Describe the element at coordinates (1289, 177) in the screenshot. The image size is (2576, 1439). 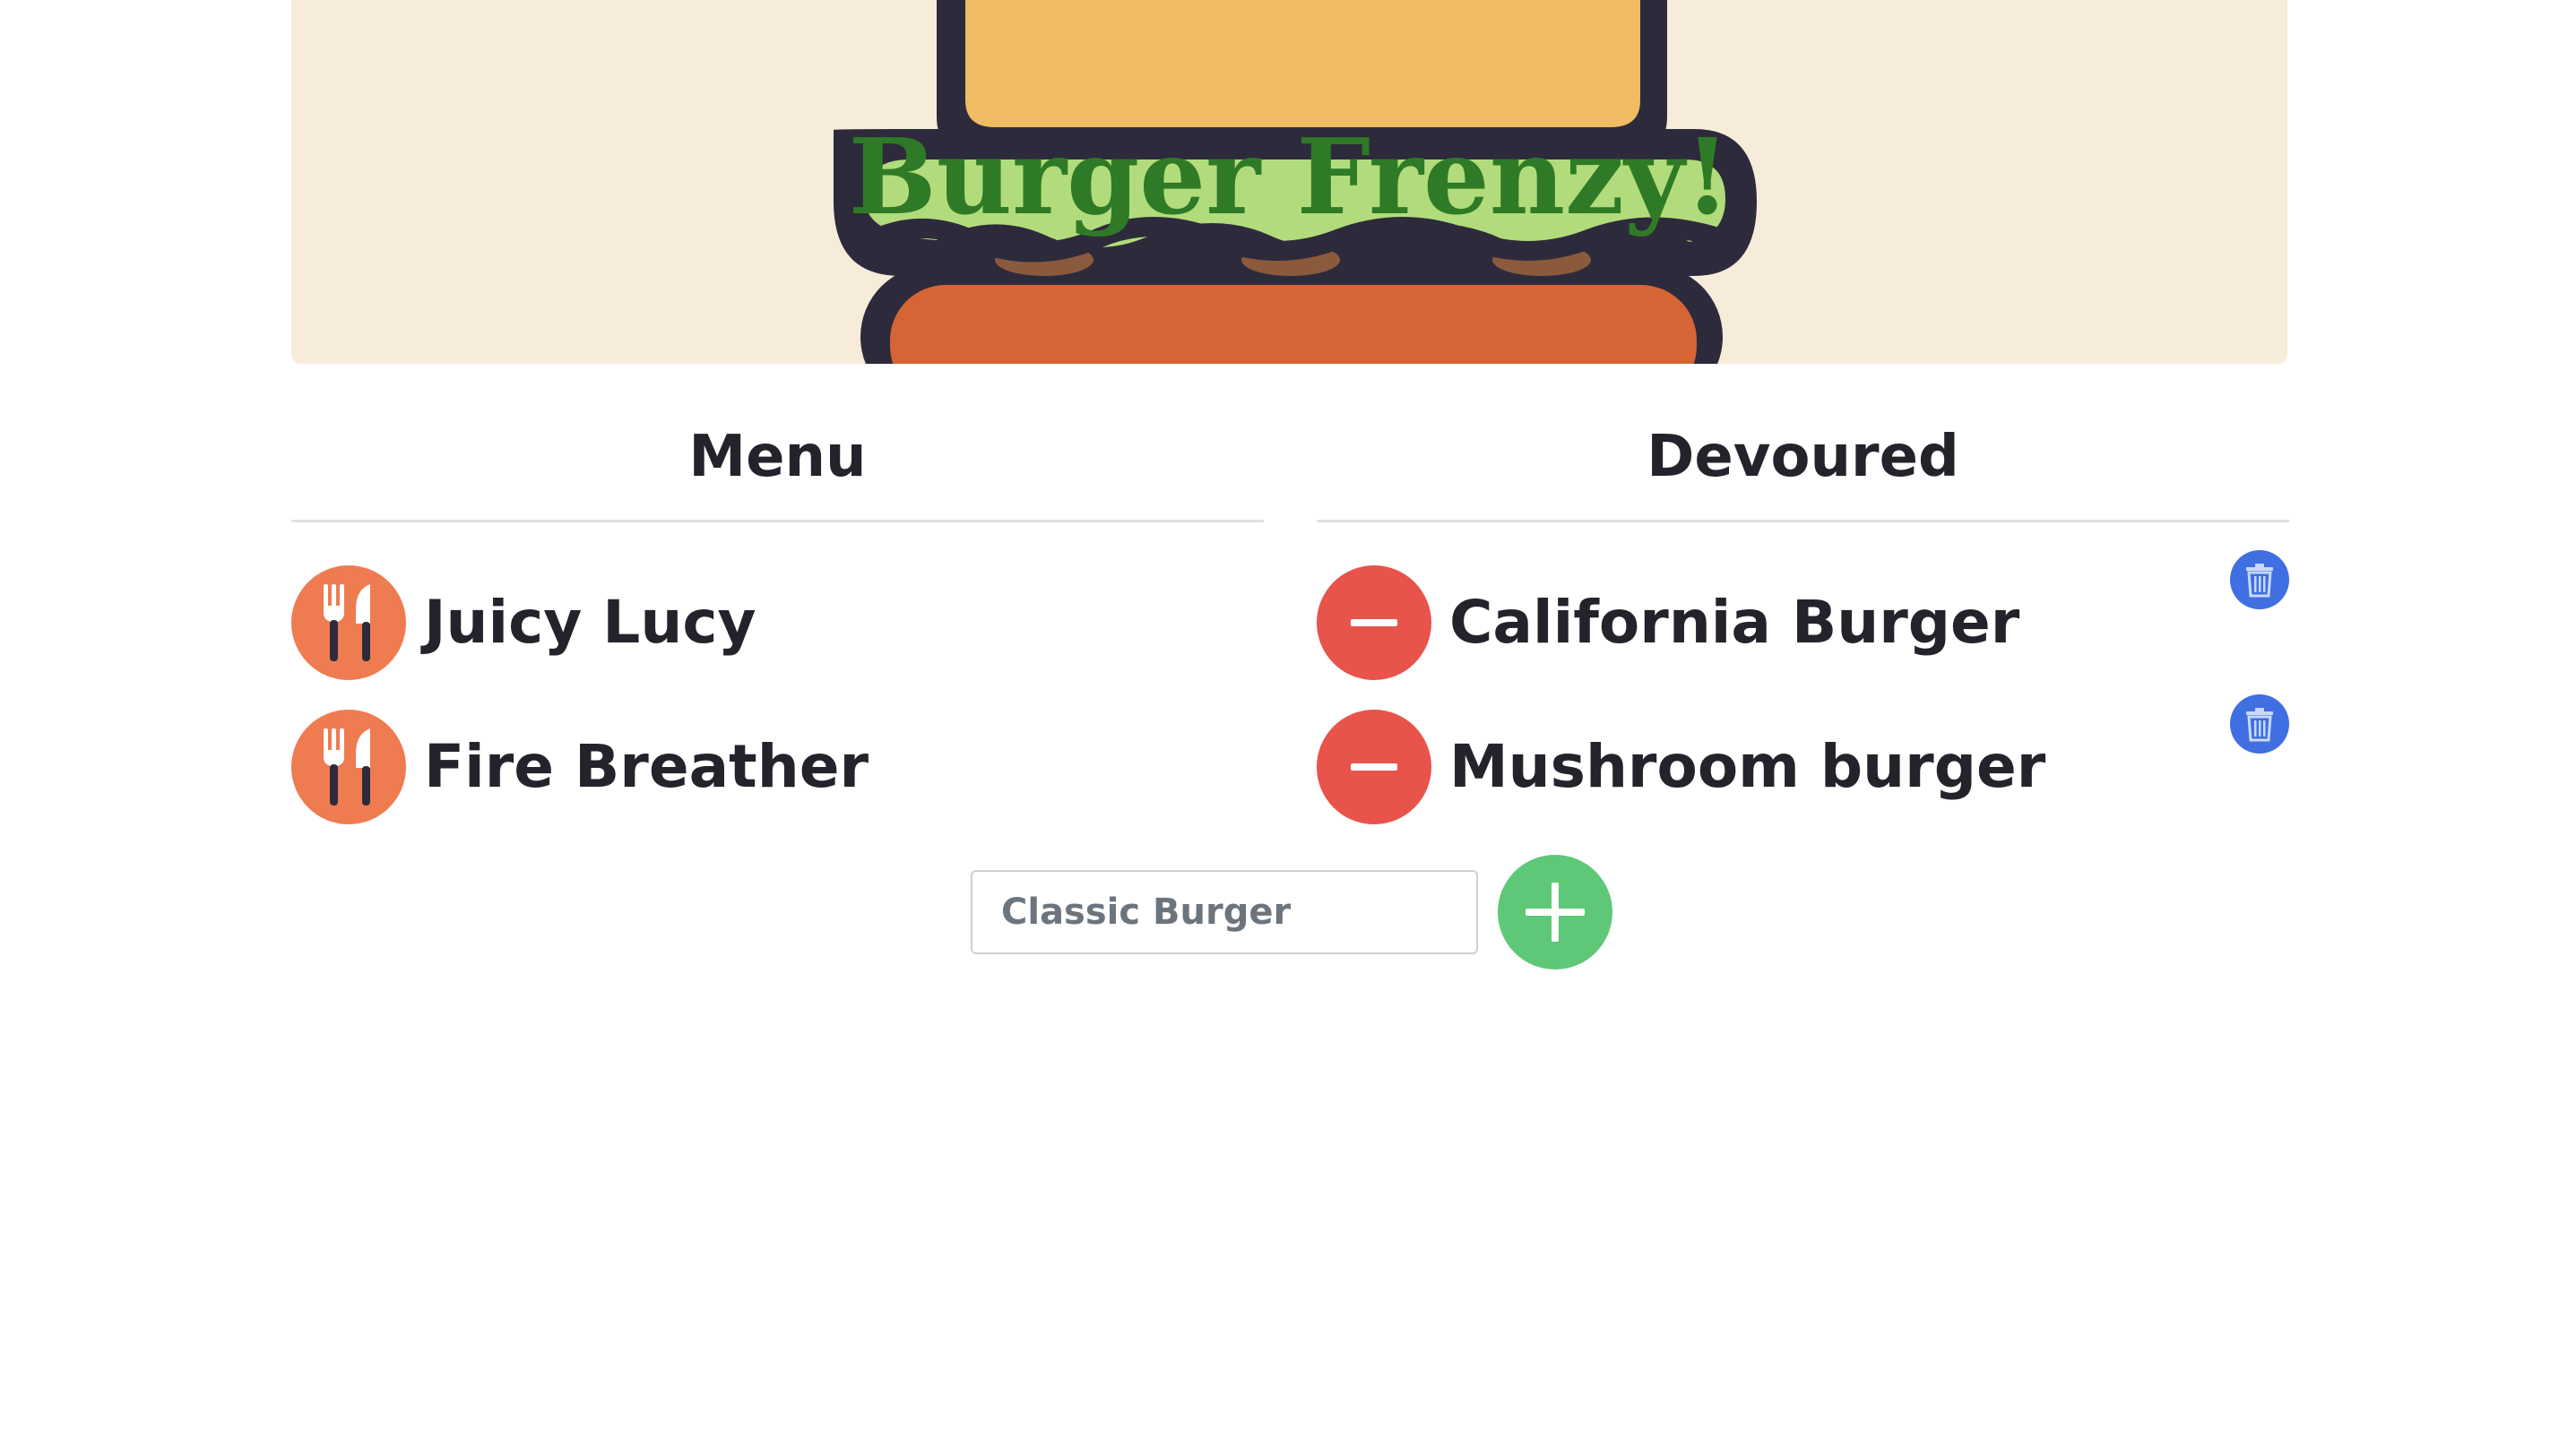
I see `page-title: Burger Frenzy!` at that location.